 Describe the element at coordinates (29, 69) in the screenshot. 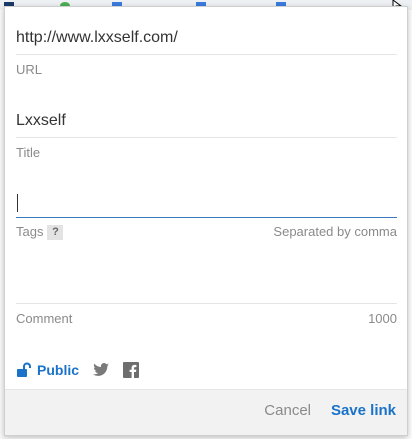

I see `url-label: URL` at that location.